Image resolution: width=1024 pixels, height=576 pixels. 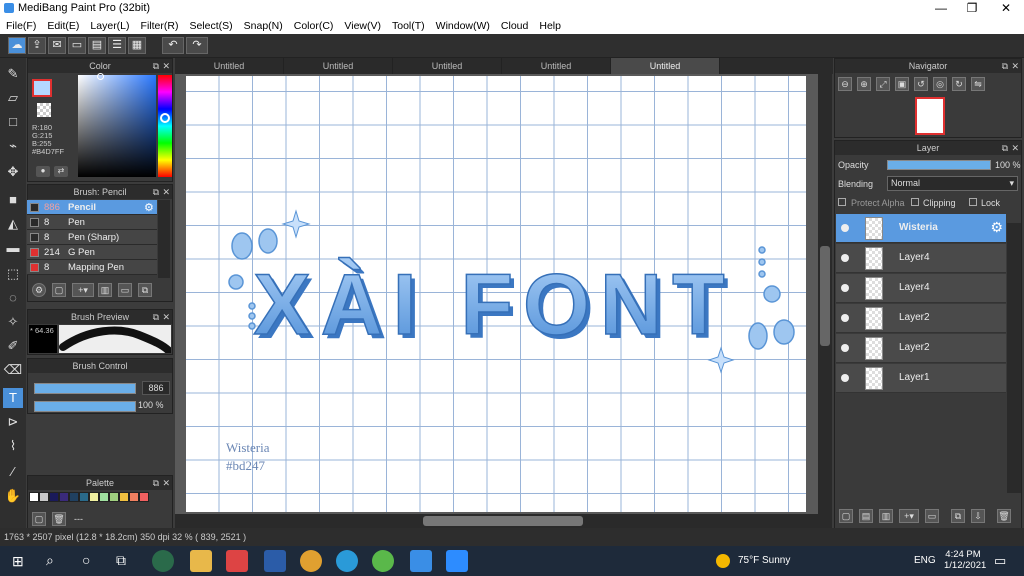 I want to click on zoom-icon, so click(x=457, y=561).